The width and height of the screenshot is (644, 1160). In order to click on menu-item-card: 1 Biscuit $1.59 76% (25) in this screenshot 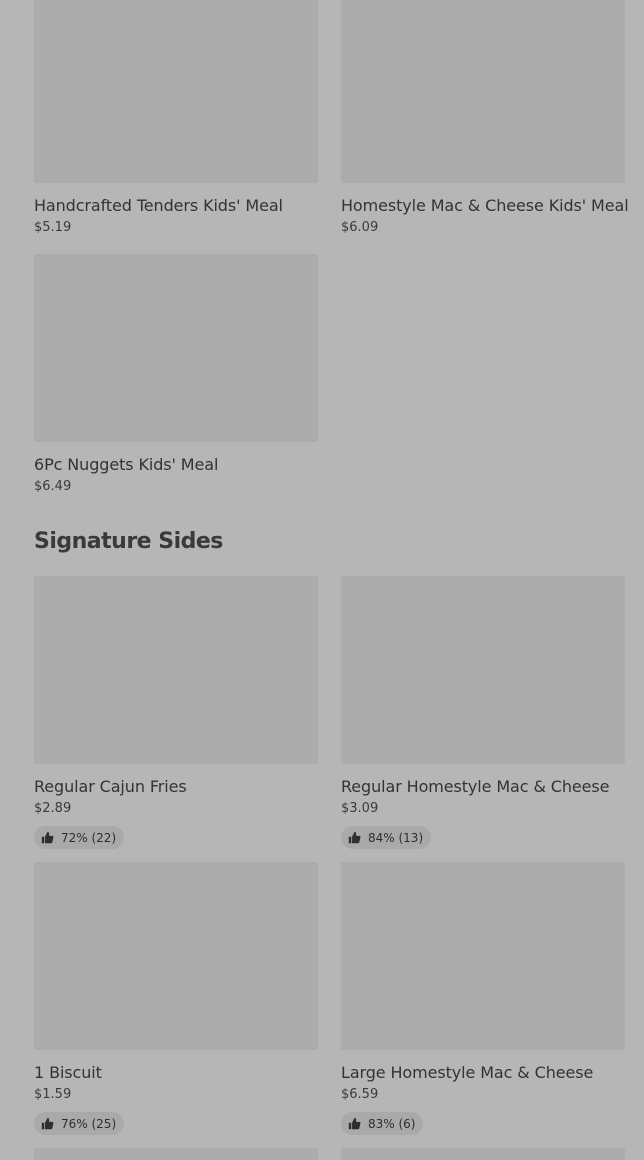, I will do `click(176, 998)`.